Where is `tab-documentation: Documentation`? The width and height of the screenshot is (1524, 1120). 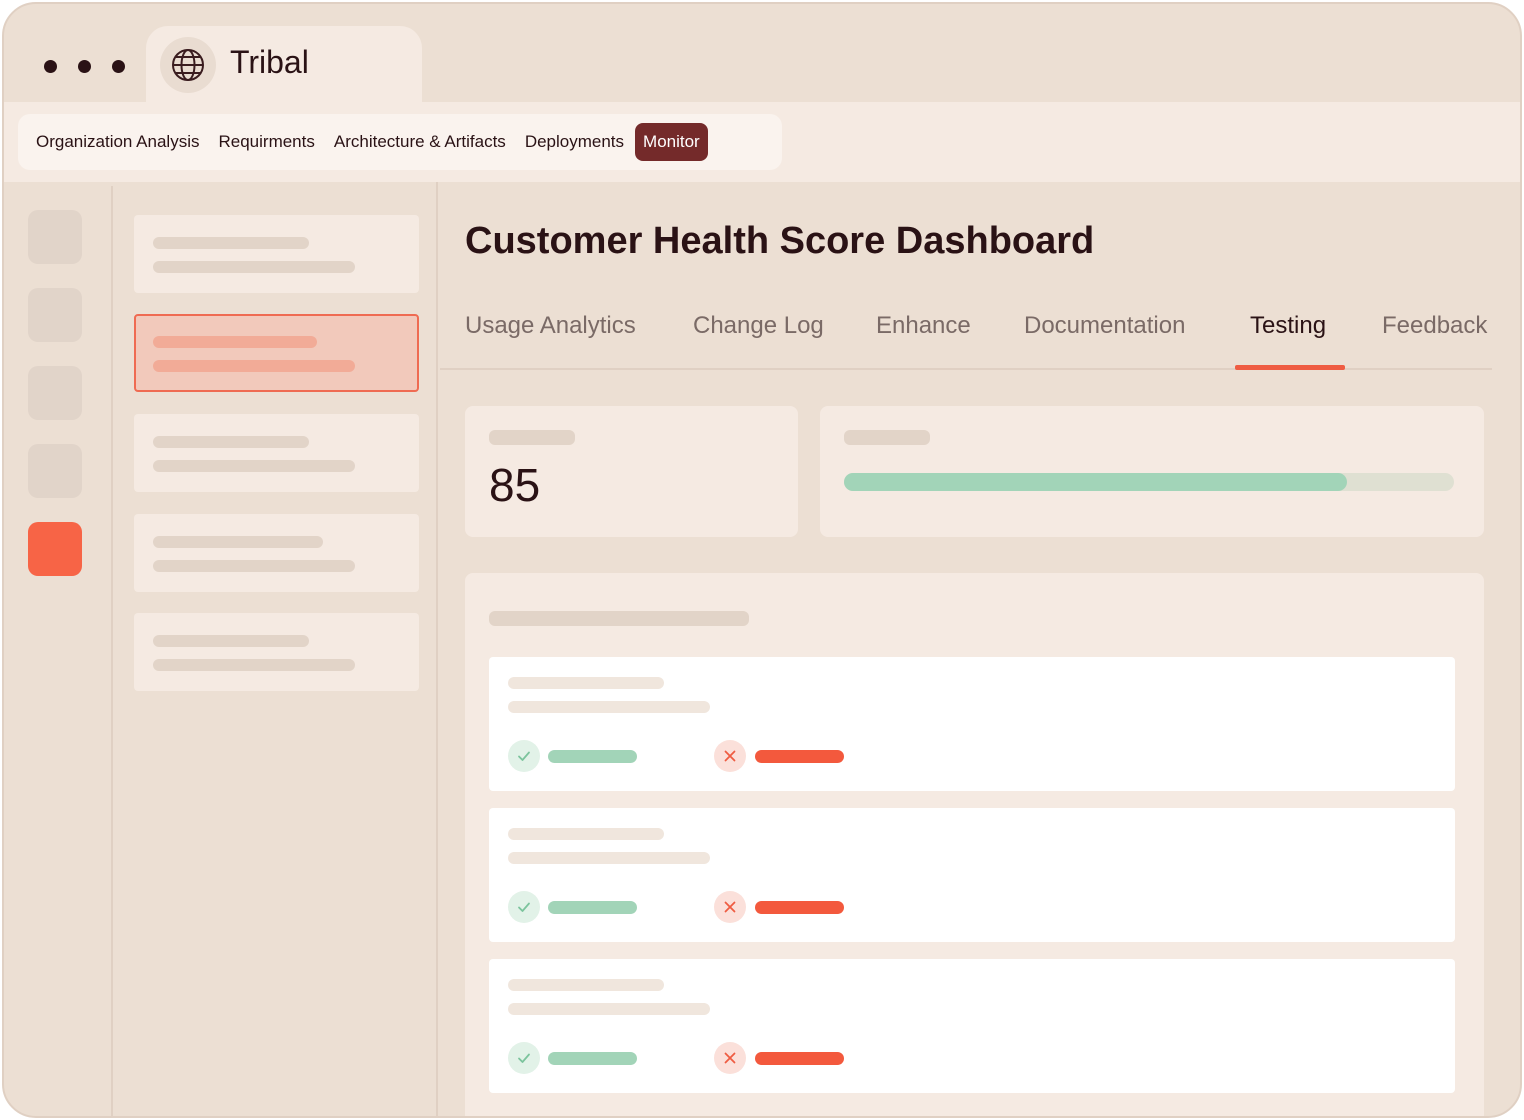
tab-documentation: Documentation is located at coordinates (1104, 326).